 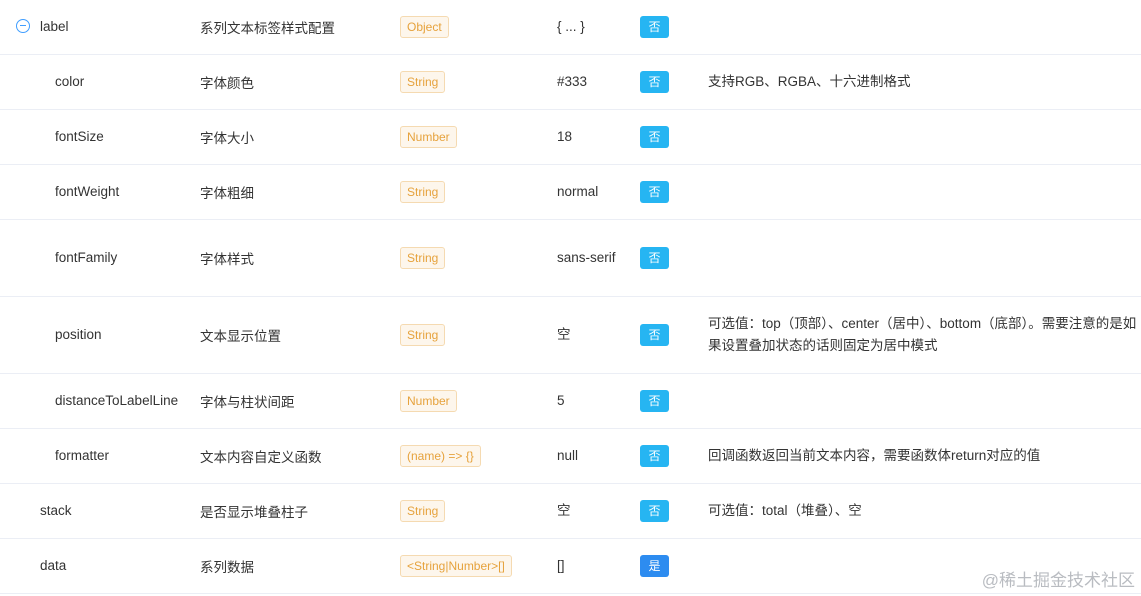 I want to click on prop-name: color, so click(x=100, y=82).